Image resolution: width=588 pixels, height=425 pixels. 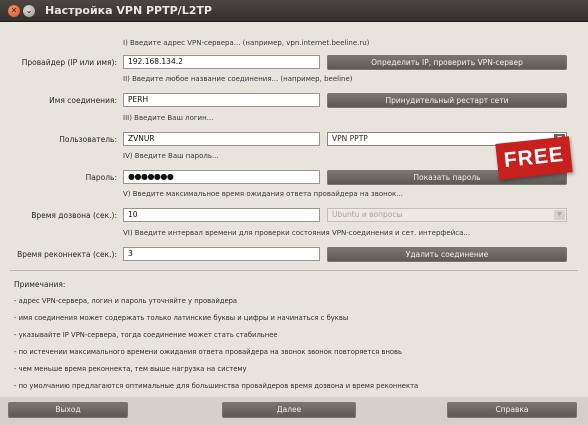 I want to click on dial-time-input: 10, so click(x=221, y=215).